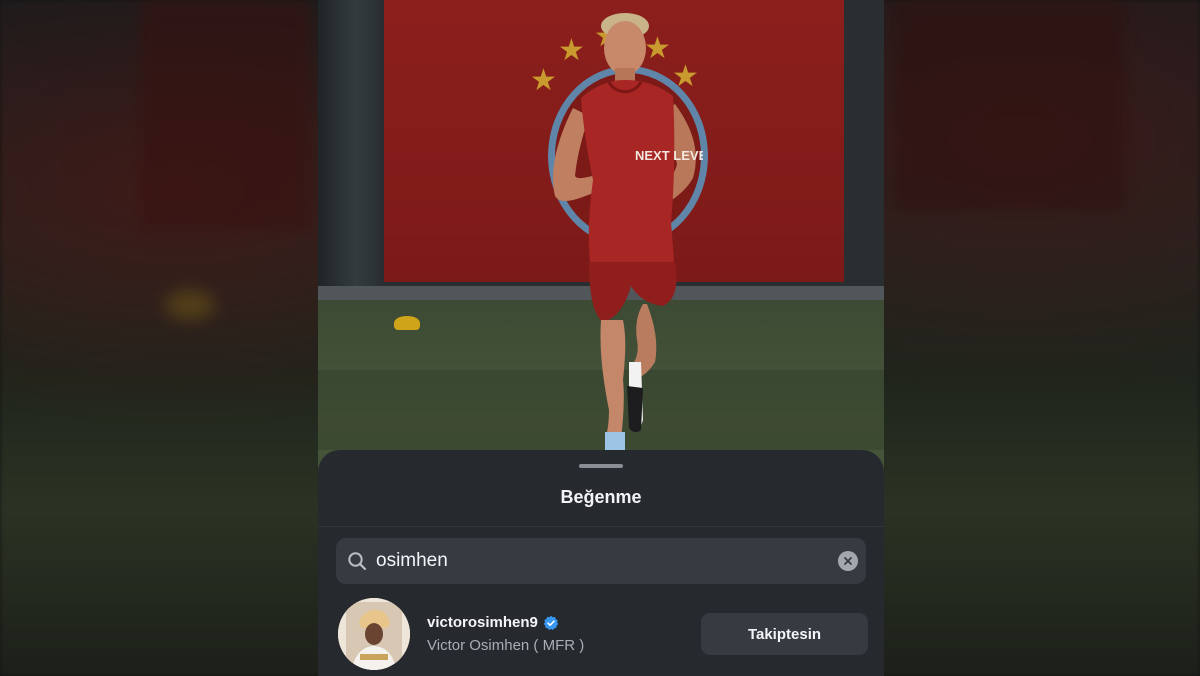 This screenshot has width=1200, height=676. Describe the element at coordinates (506, 645) in the screenshot. I see `full-name: Victor Osimhen ( MFR )` at that location.